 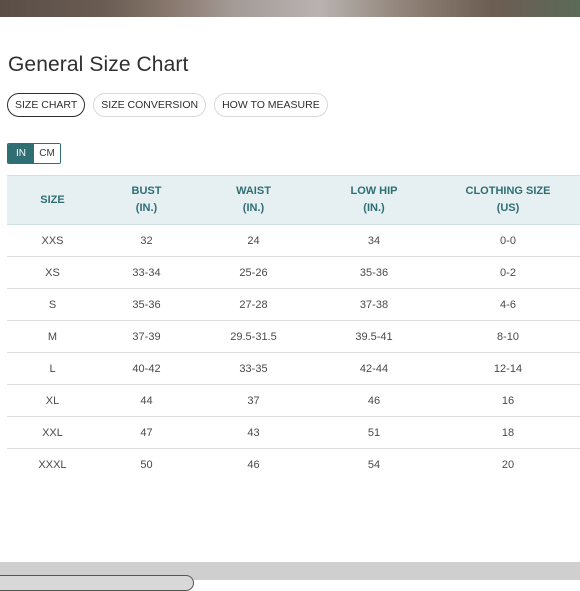 I want to click on cell-low-hip: 51, so click(x=374, y=432).